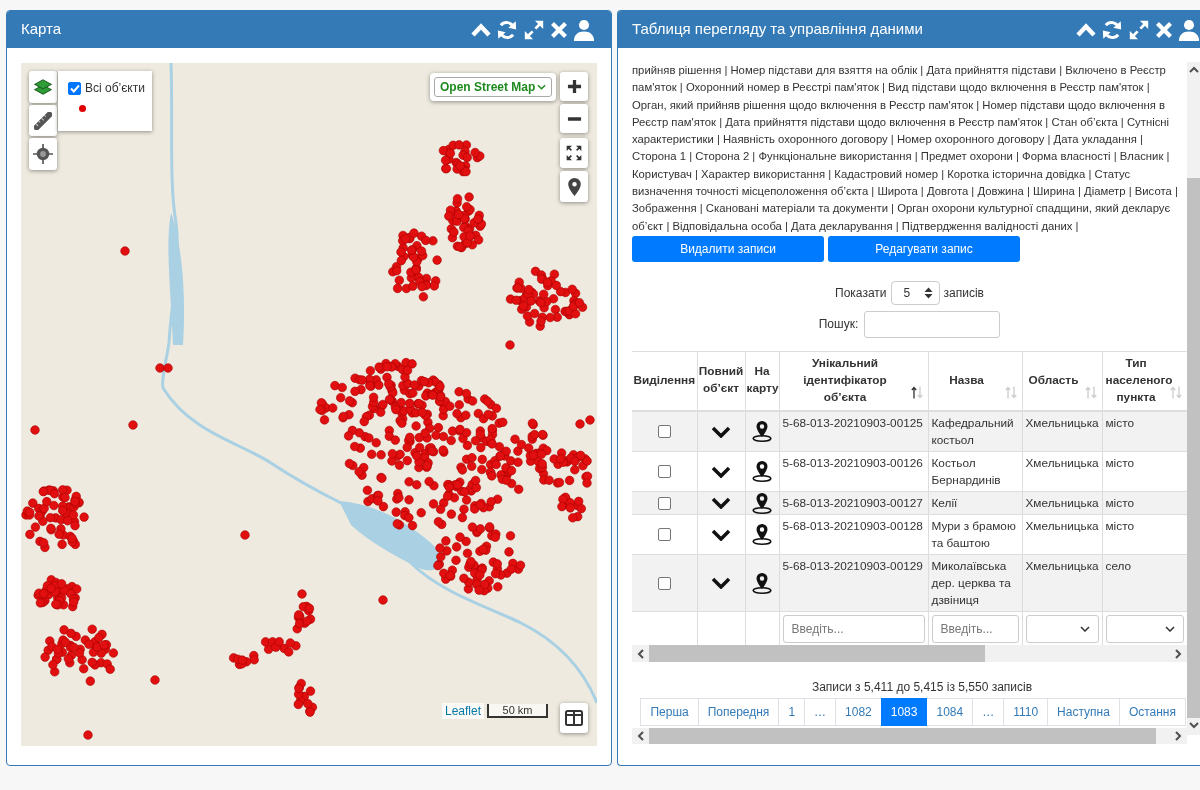 The image size is (1200, 790). What do you see at coordinates (1083, 712) in the screenshot?
I see `page-link: Наступна` at bounding box center [1083, 712].